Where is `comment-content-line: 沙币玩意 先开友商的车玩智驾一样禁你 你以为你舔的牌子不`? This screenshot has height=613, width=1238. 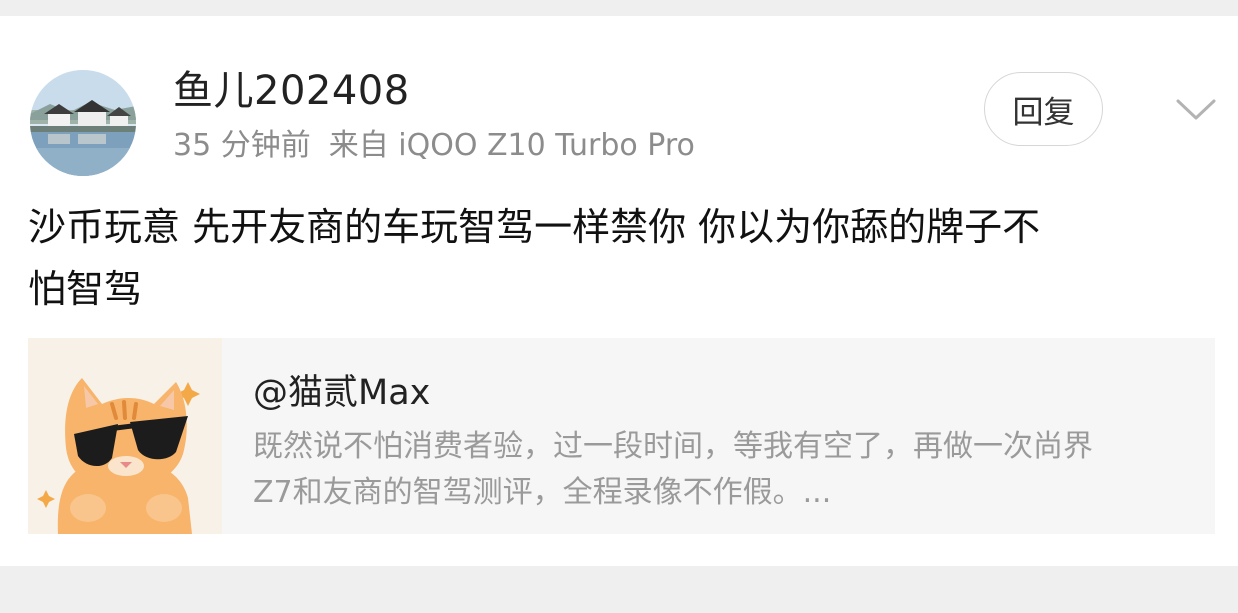 comment-content-line: 沙币玩意 先开友商的车玩智驾一样禁你 你以为你舔的牌子不 is located at coordinates (534, 227).